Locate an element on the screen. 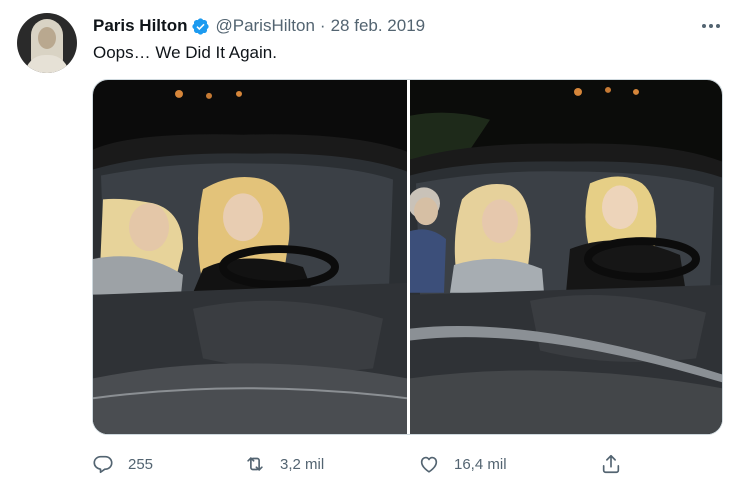 The width and height of the screenshot is (743, 488). like-count: 16,4 mil is located at coordinates (480, 464).